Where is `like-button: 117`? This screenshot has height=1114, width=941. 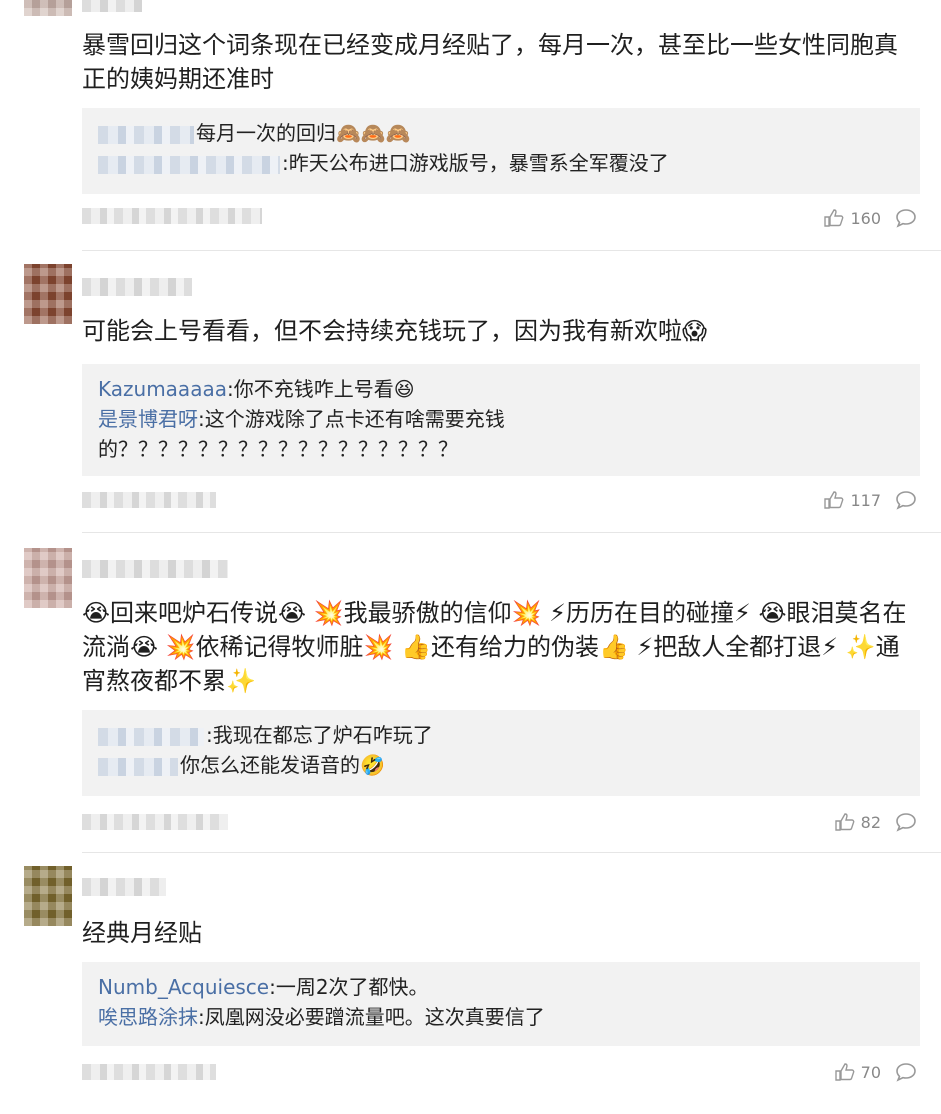
like-button: 117 is located at coordinates (852, 500).